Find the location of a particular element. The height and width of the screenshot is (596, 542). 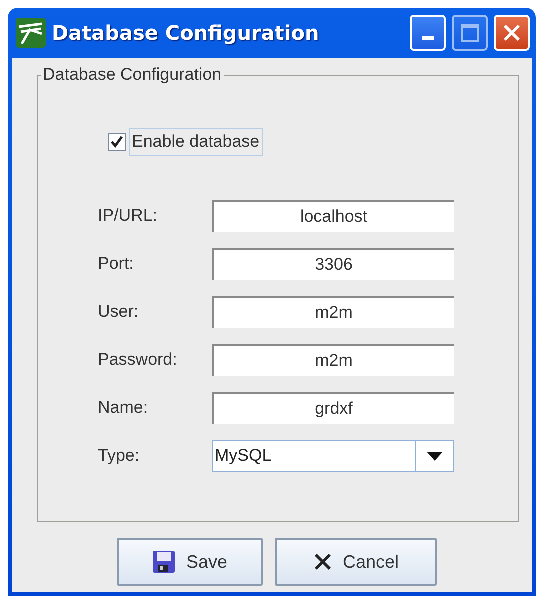

field-label: Port: is located at coordinates (116, 264).